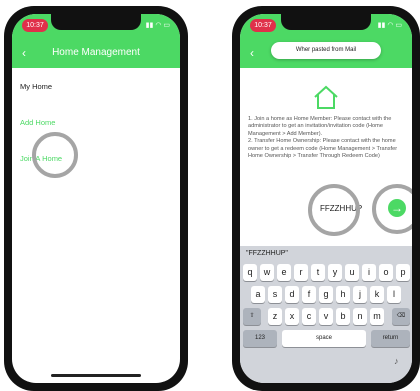 This screenshot has height=391, width=420. Describe the element at coordinates (37, 122) in the screenshot. I see `list-item-add-home: Add Home` at that location.